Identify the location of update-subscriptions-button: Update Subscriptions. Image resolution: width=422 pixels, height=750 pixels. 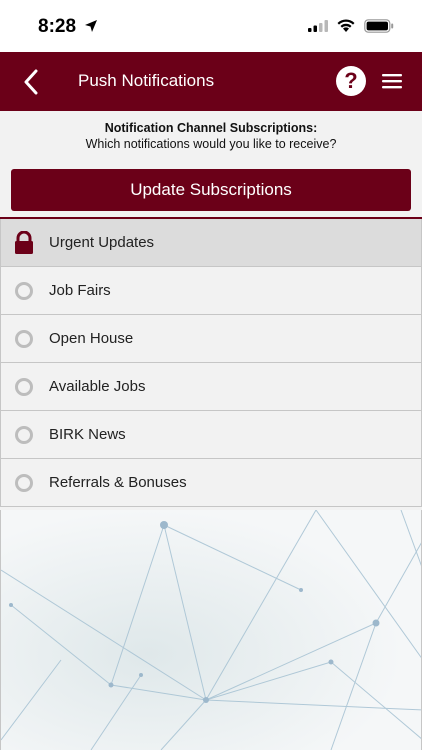
(211, 190).